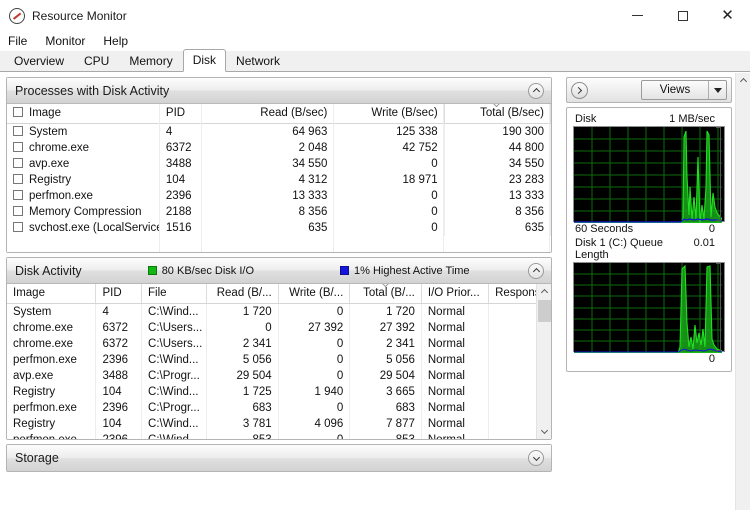 The width and height of the screenshot is (750, 510). Describe the element at coordinates (385, 328) in the screenshot. I see `da-total: 27 392` at that location.